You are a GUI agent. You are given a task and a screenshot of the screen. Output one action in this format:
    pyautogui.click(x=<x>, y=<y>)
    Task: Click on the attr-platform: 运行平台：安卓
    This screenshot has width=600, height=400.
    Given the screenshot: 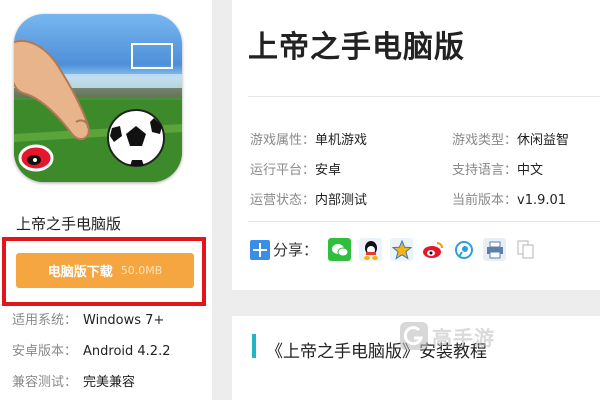 What is the action you would take?
    pyautogui.click(x=295, y=168)
    